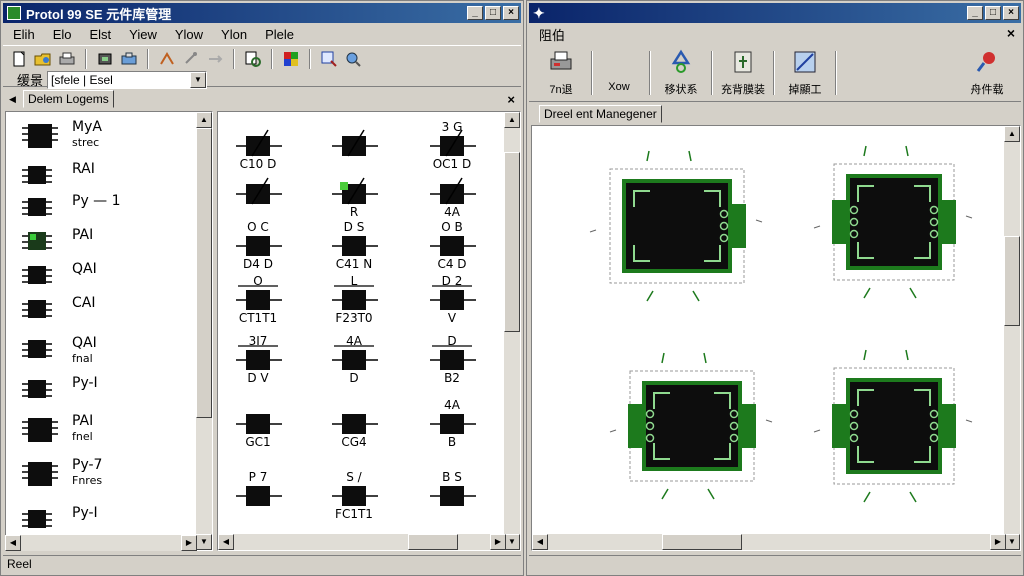  What do you see at coordinates (191, 59) in the screenshot?
I see `pin-tool-icon` at bounding box center [191, 59].